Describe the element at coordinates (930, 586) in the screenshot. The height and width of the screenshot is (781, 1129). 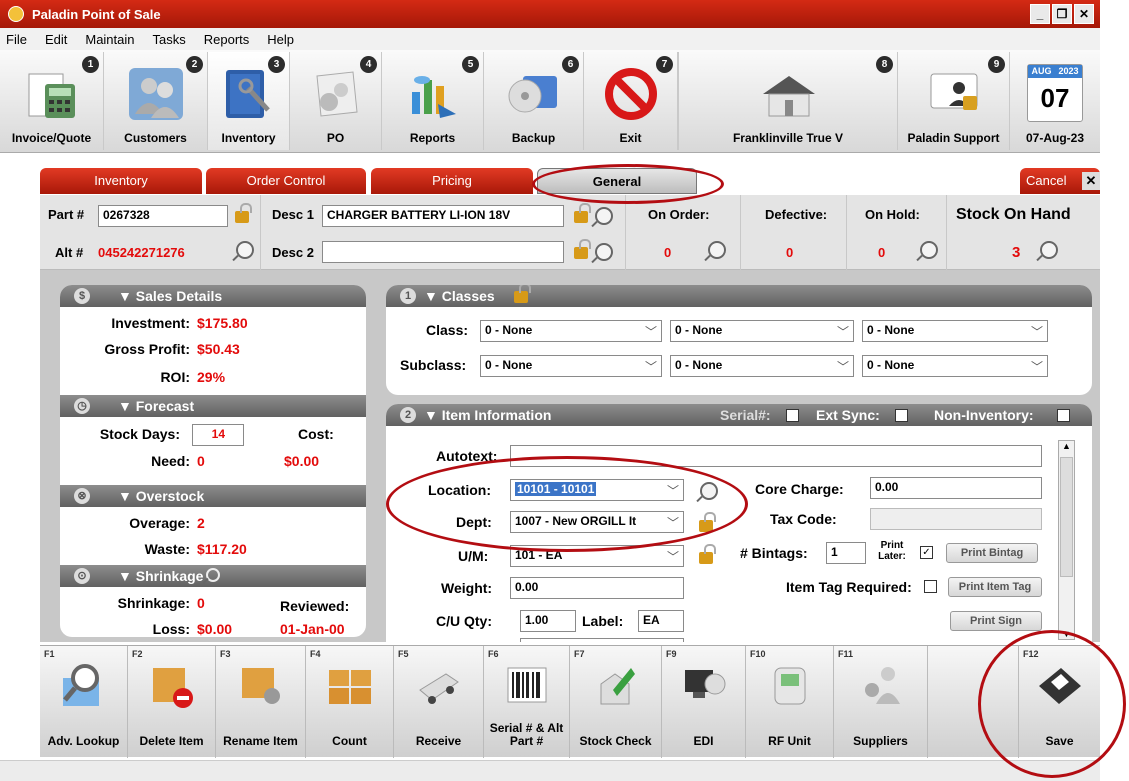
I see `item-tag-checkbox` at that location.